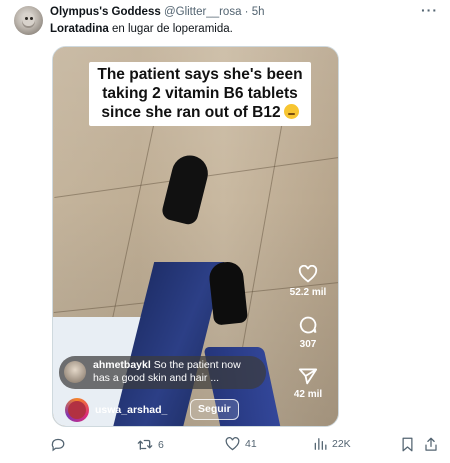  What do you see at coordinates (145, 444) in the screenshot?
I see `retweet-icon` at bounding box center [145, 444].